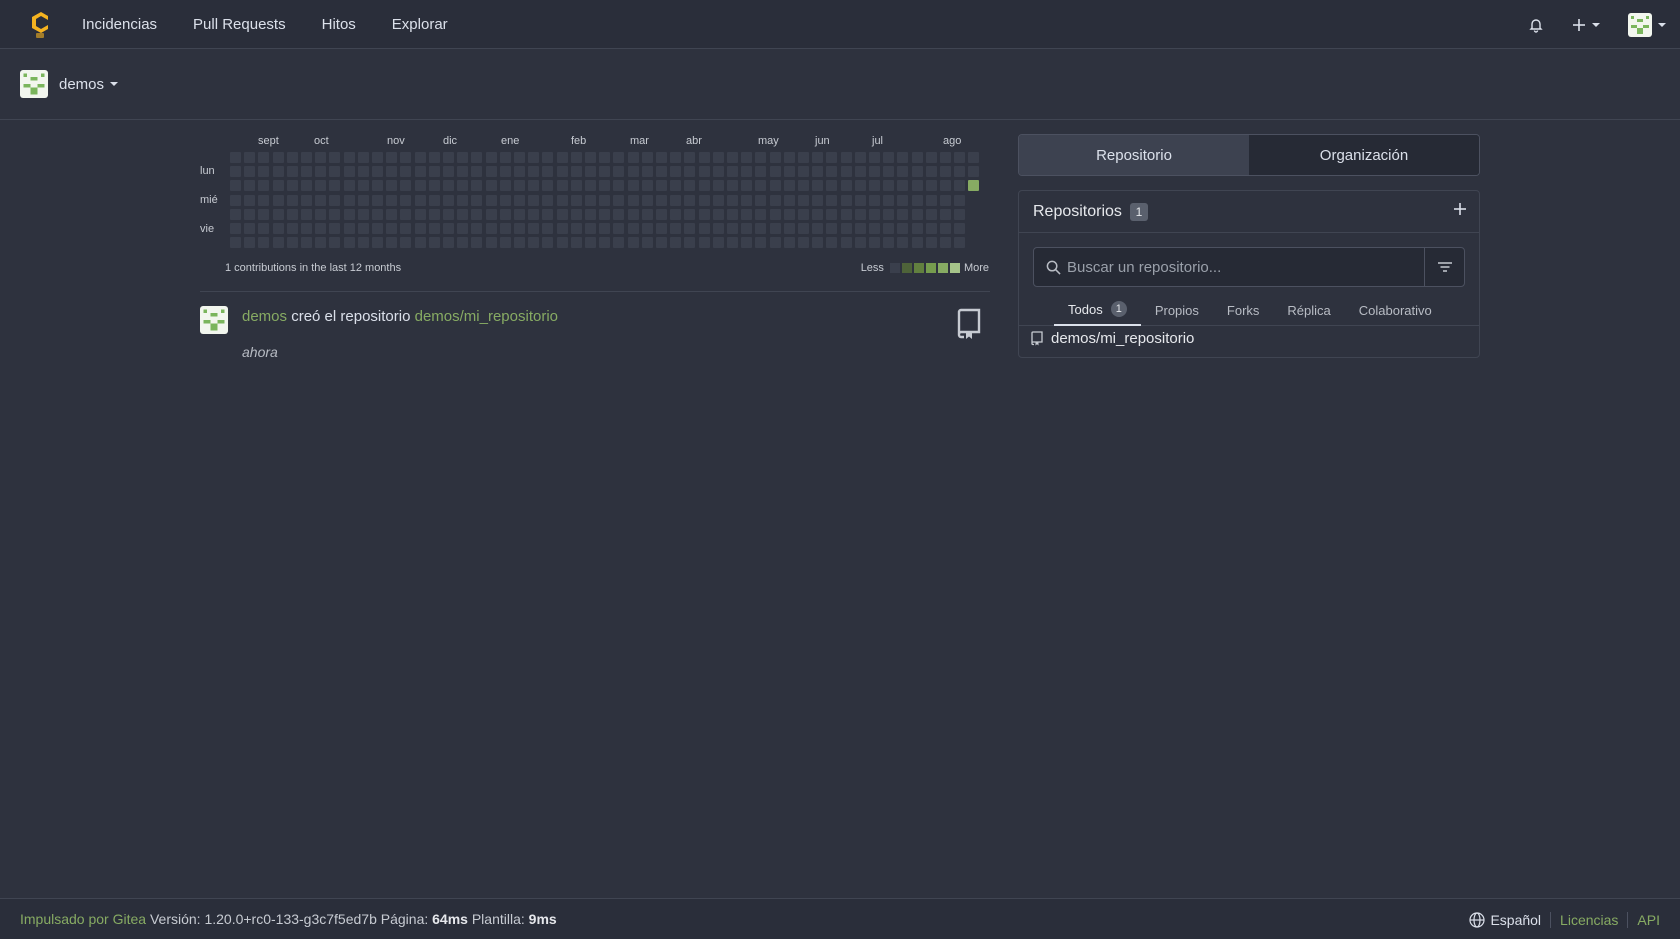 The image size is (1680, 939). Describe the element at coordinates (1097, 310) in the screenshot. I see `tab-all: Todos 1` at that location.